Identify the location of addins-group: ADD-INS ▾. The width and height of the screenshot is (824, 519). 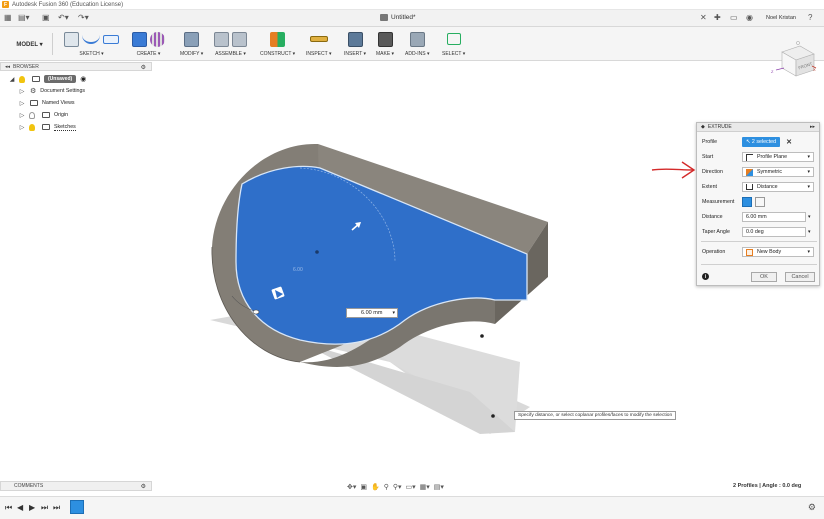
(417, 44).